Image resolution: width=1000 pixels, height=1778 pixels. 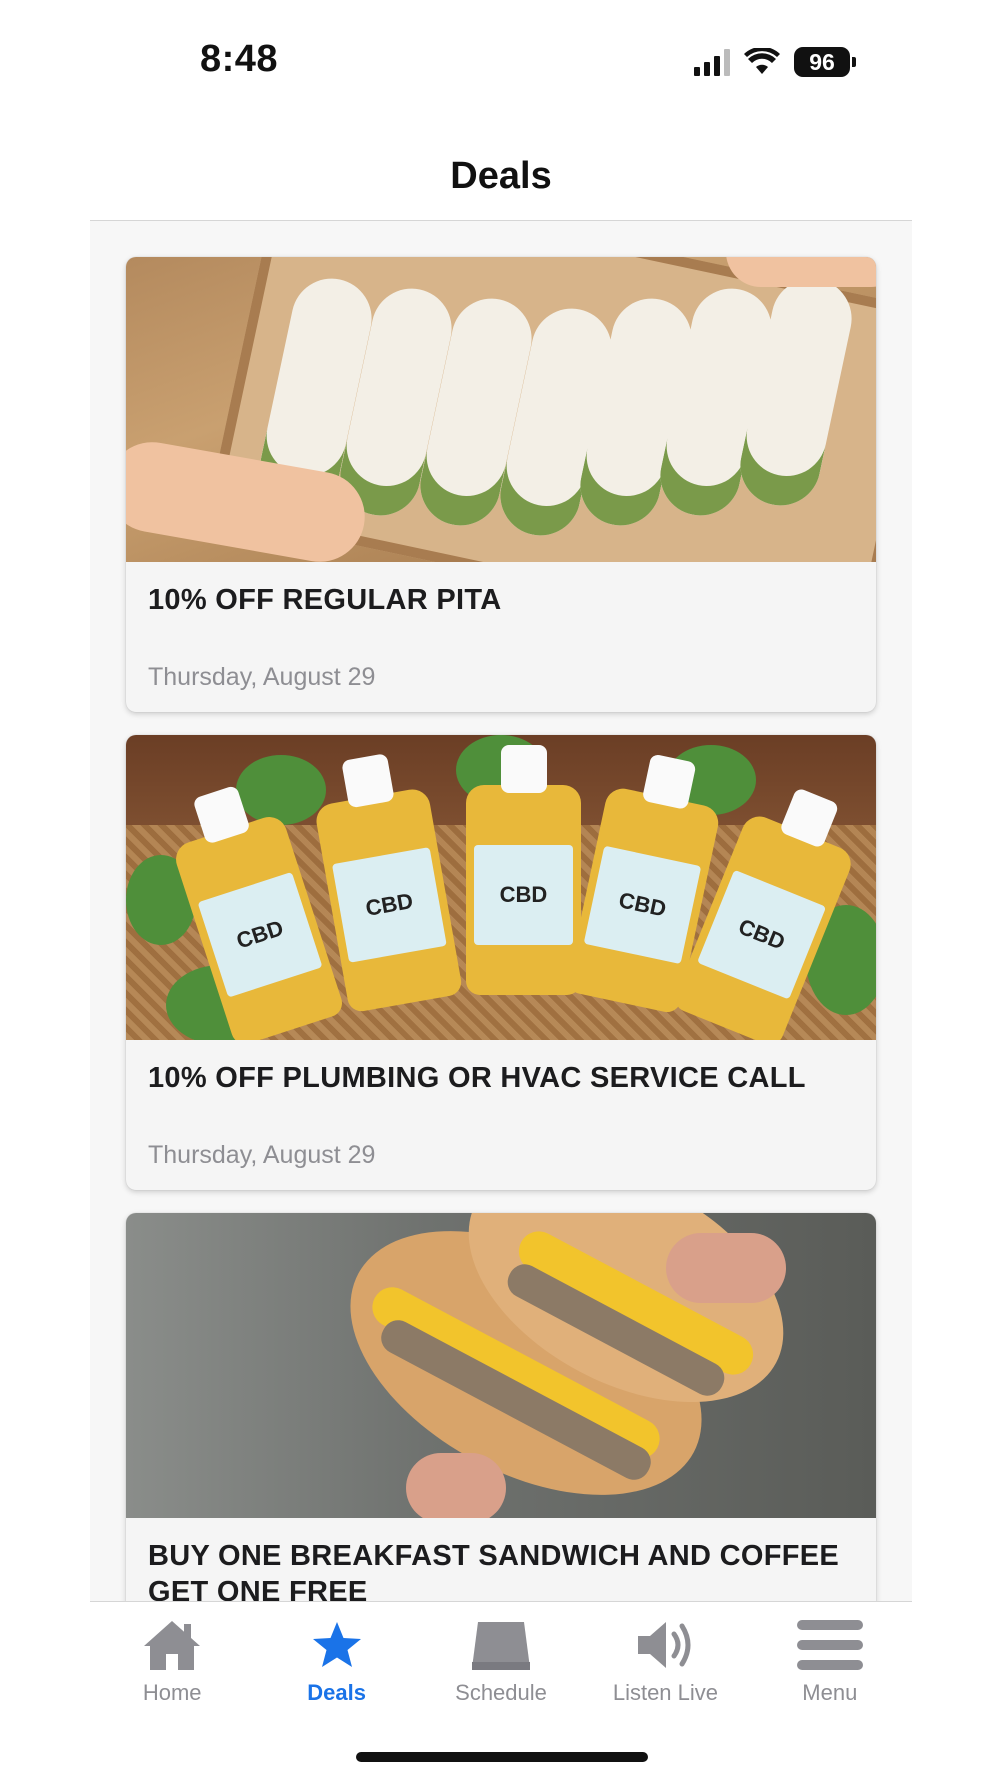 What do you see at coordinates (501, 1365) in the screenshot?
I see `breakfast-sandwich-photo` at bounding box center [501, 1365].